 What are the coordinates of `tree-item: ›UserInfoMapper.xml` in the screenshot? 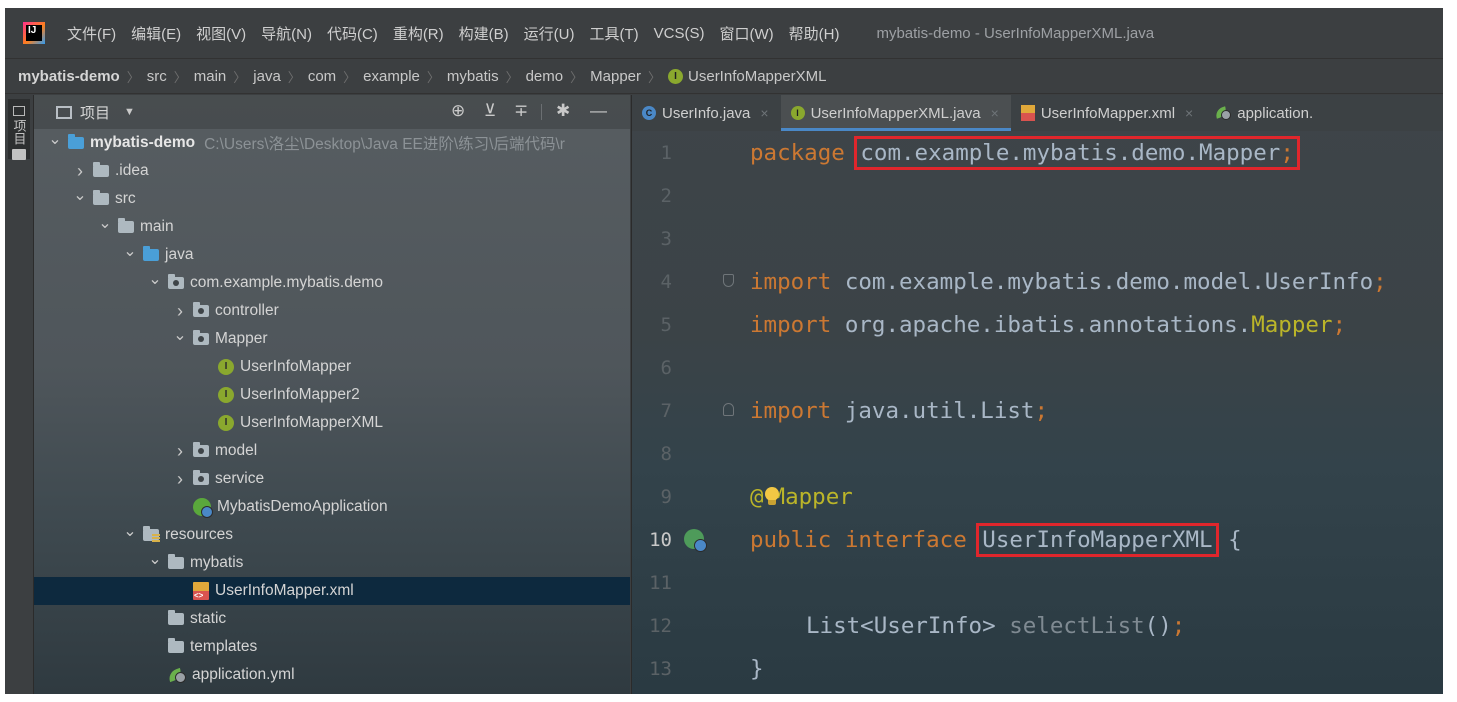 It's located at (332, 591).